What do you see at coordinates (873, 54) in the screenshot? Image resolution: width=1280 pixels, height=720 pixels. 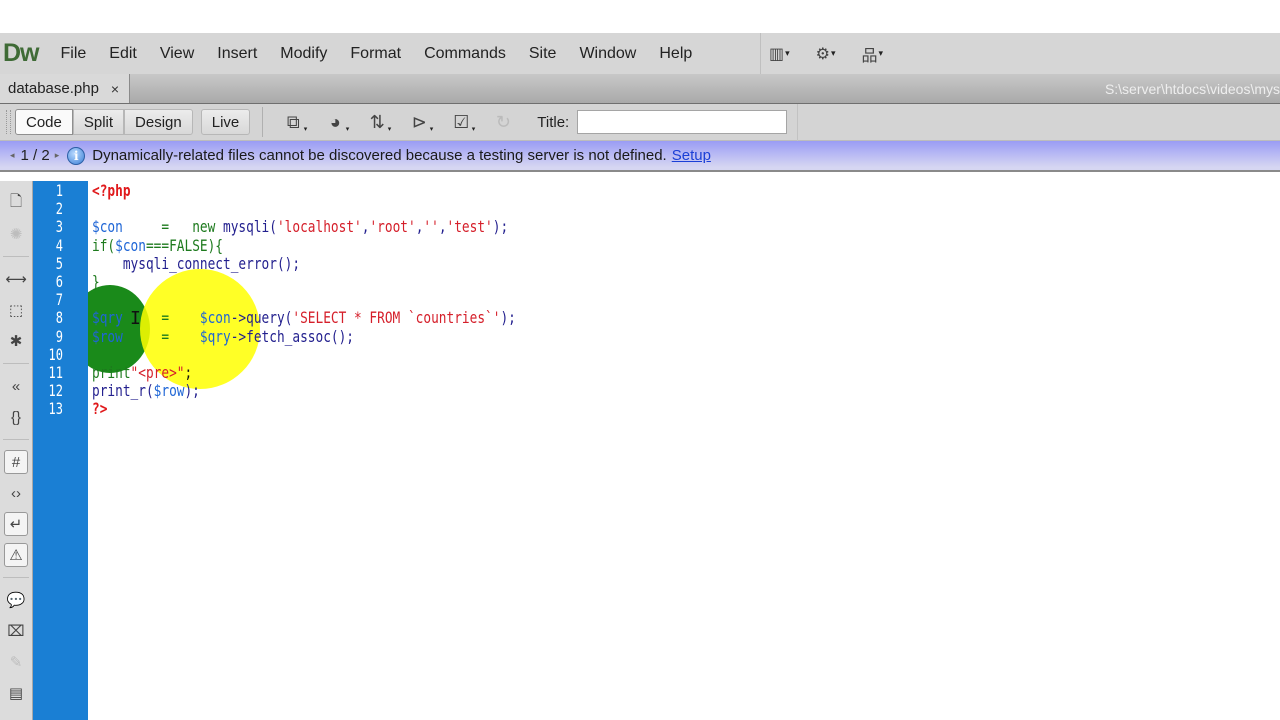 I see `site-map-button: 品 ▾` at bounding box center [873, 54].